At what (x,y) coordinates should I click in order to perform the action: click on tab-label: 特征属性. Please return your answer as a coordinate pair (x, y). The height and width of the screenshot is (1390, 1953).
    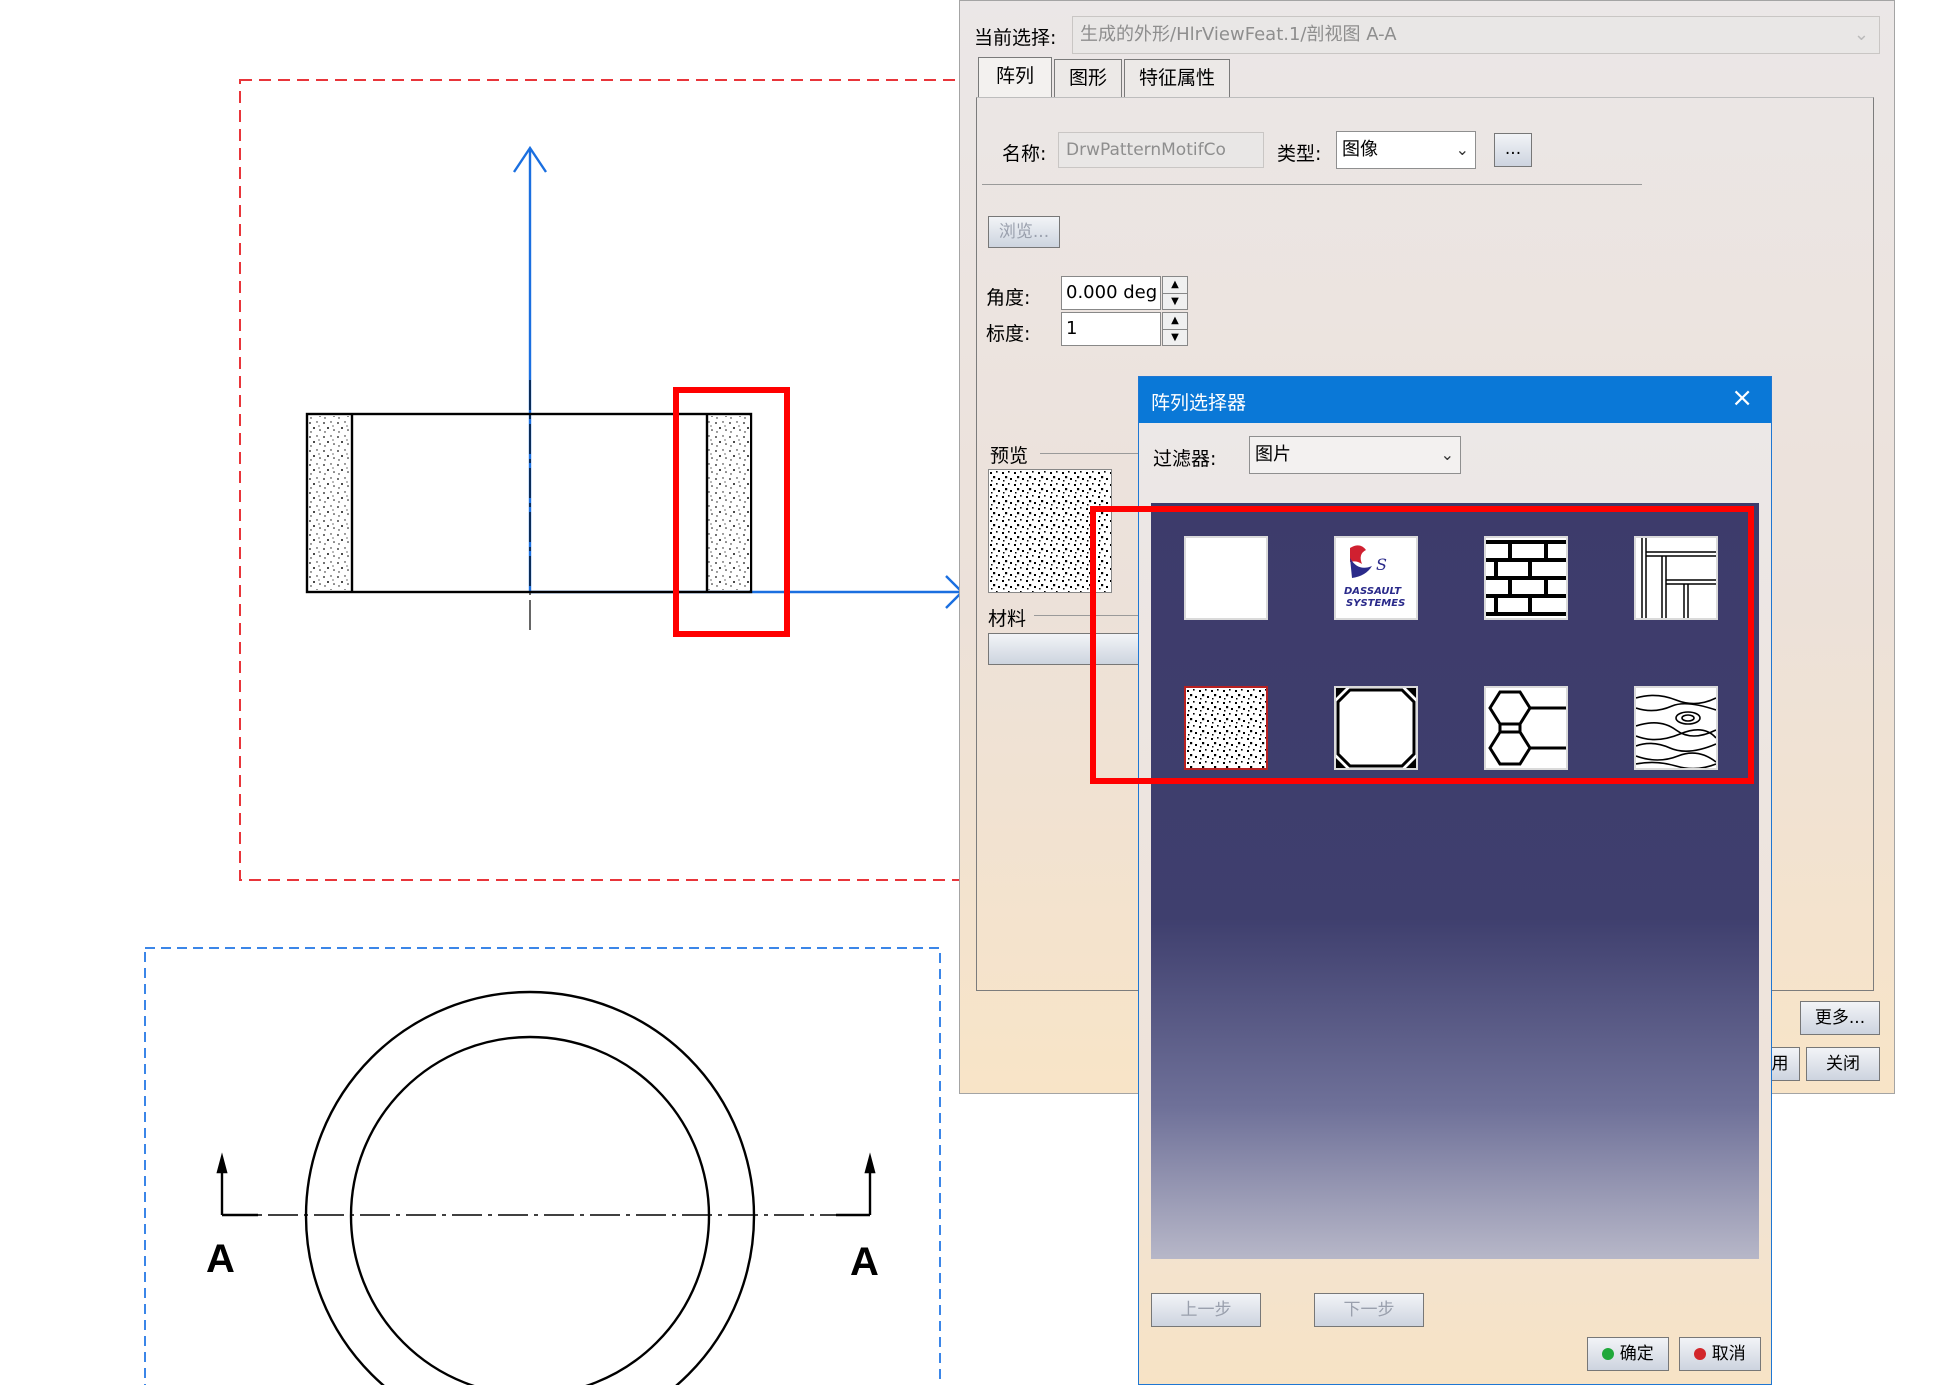
    Looking at the image, I should click on (1176, 78).